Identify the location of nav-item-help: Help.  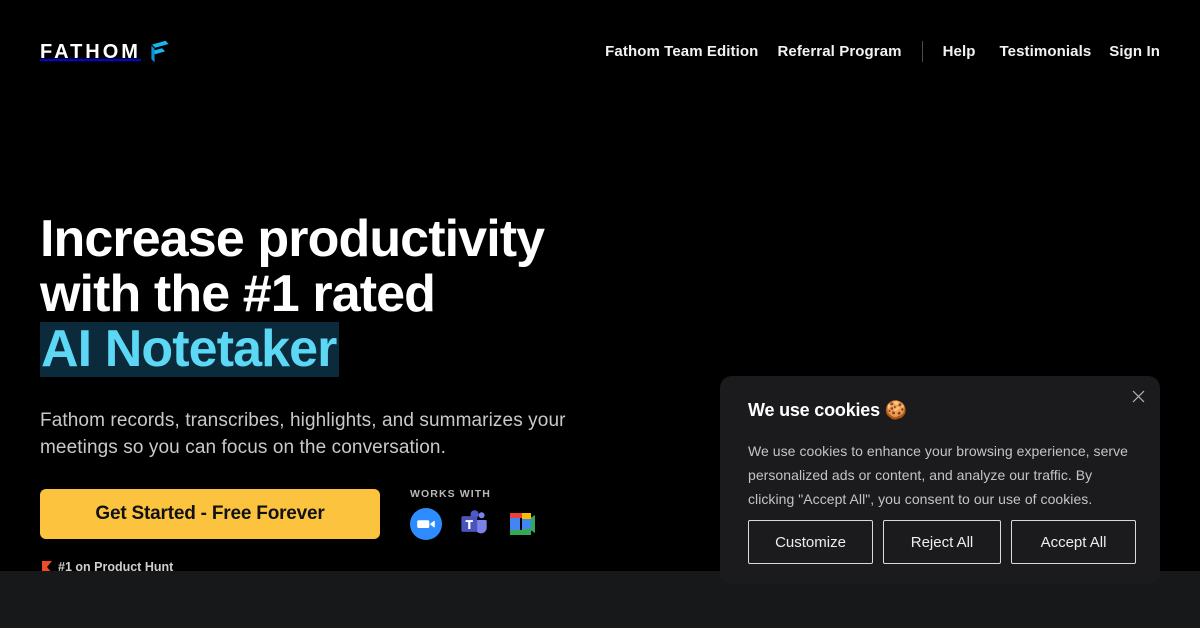
(959, 51).